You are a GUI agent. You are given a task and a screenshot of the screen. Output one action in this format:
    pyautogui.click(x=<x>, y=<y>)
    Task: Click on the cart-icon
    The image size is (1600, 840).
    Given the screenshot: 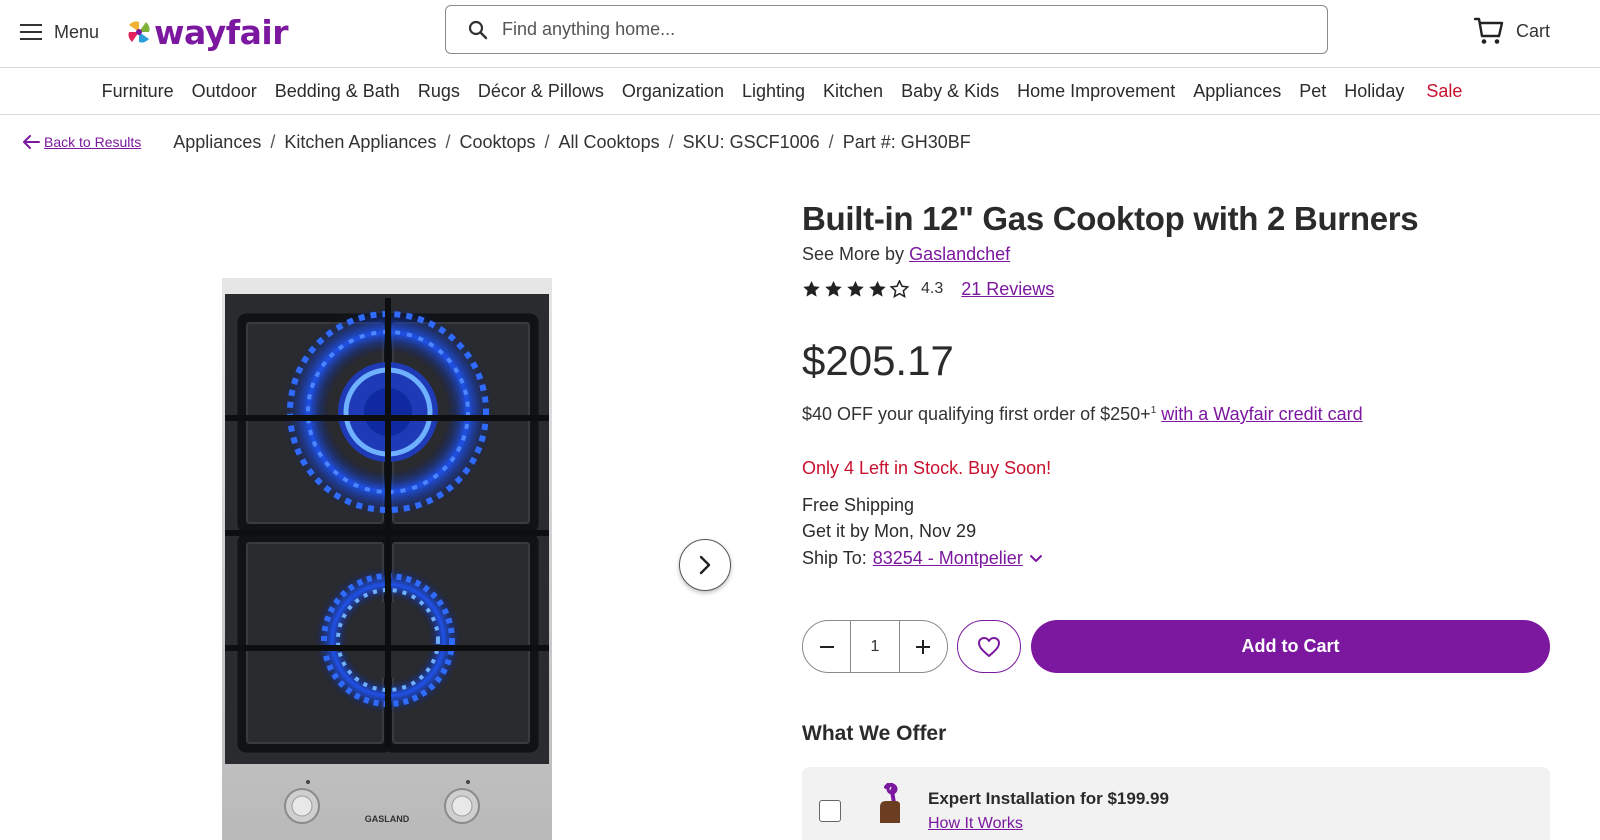 What is the action you would take?
    pyautogui.click(x=1489, y=30)
    